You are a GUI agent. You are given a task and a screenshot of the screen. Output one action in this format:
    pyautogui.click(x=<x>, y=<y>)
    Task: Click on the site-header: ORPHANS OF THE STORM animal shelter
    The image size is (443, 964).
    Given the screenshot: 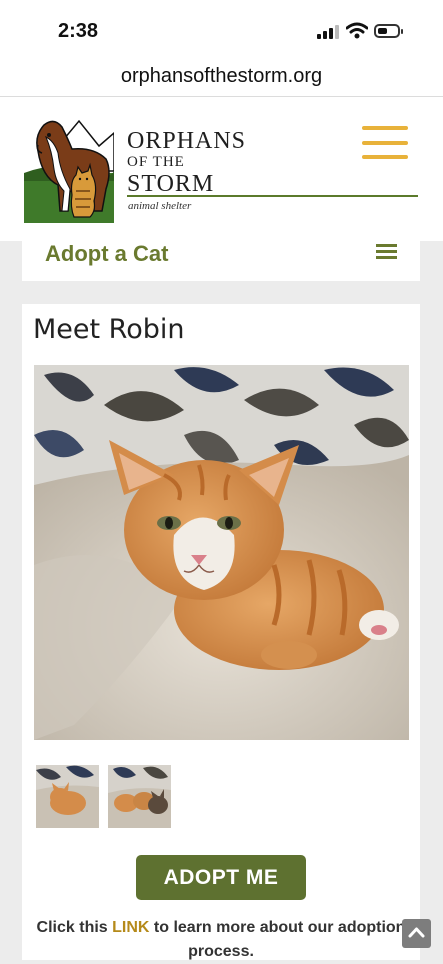 What is the action you would take?
    pyautogui.click(x=221, y=169)
    